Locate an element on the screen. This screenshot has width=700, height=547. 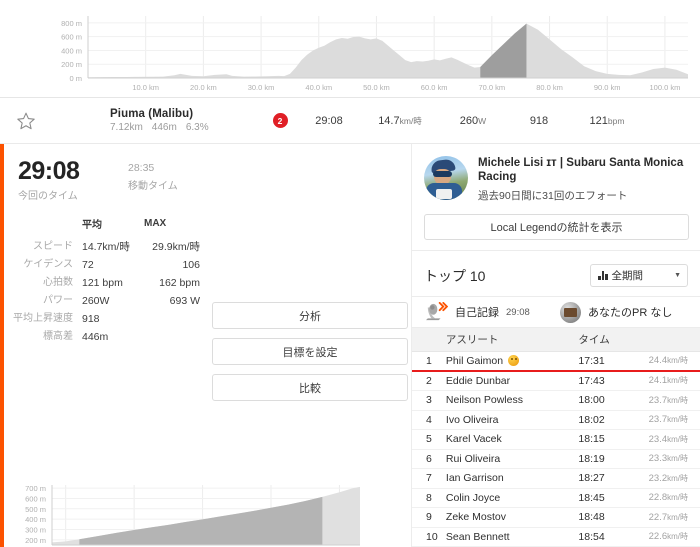
header-stat-unit: bpm is located at coordinates (616, 120).